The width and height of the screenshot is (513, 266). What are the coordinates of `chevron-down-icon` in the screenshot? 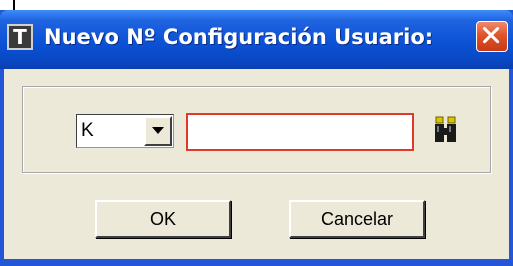 It's located at (158, 130).